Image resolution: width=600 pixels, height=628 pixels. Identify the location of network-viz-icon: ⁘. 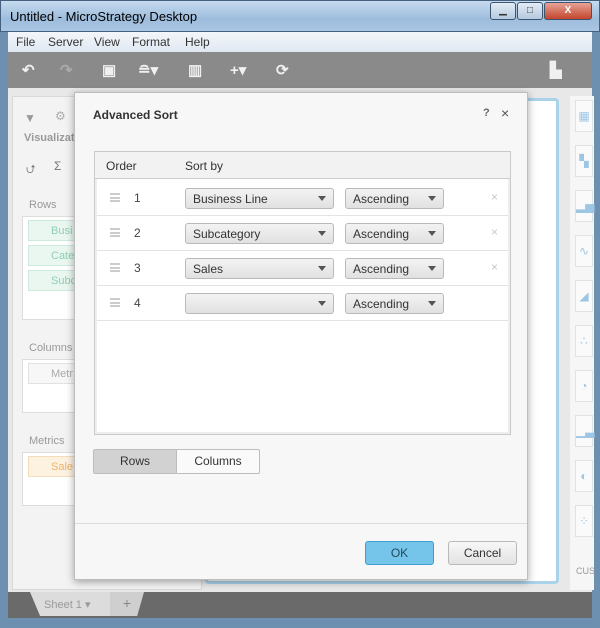
(584, 521).